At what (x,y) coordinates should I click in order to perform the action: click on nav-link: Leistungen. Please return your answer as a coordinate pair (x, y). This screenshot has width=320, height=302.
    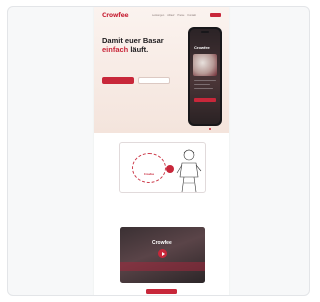
    Looking at the image, I should click on (158, 15).